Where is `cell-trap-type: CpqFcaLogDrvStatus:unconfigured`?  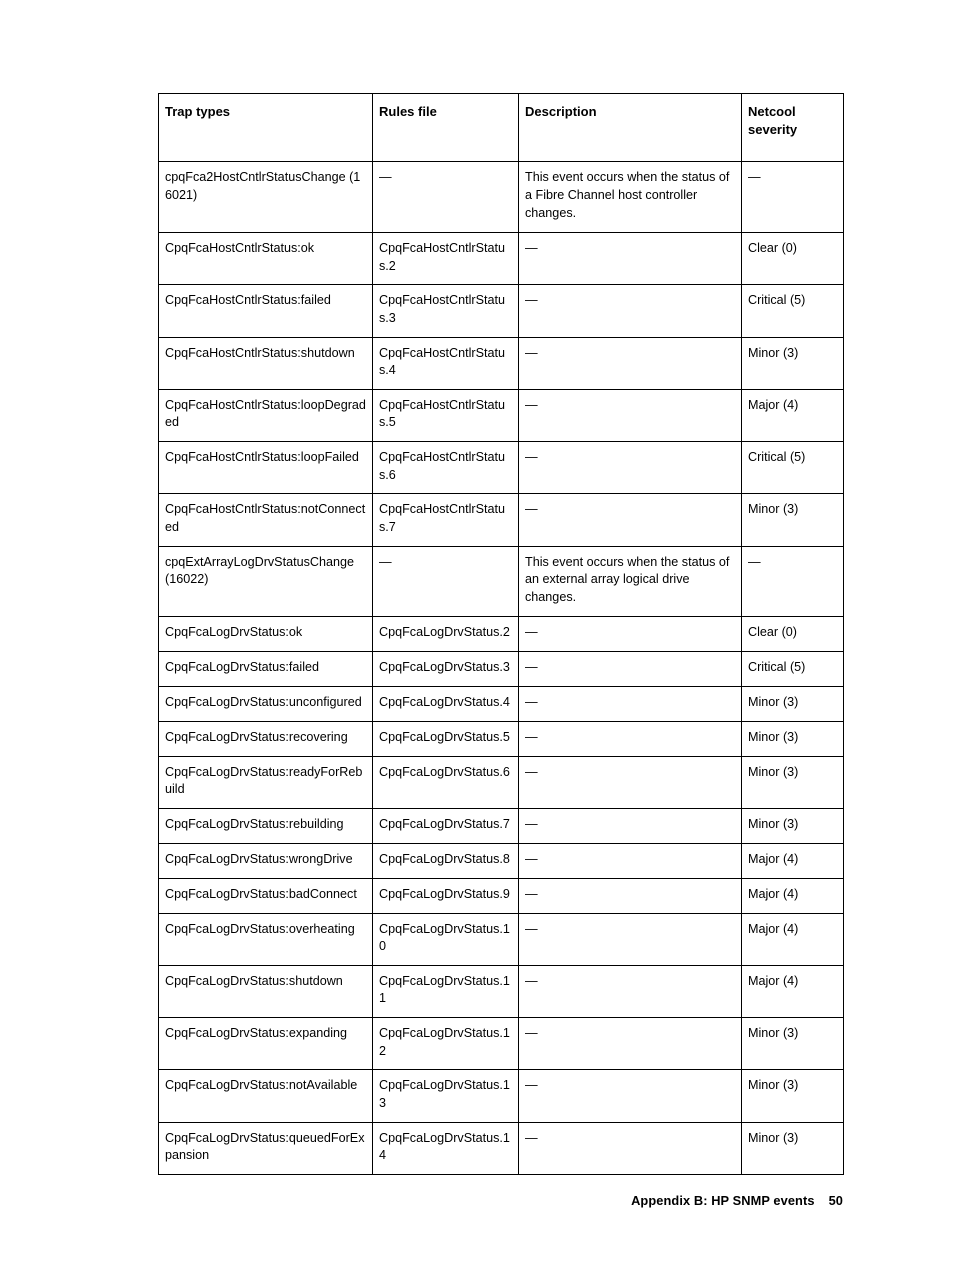 cell-trap-type: CpqFcaLogDrvStatus:unconfigured is located at coordinates (265, 703).